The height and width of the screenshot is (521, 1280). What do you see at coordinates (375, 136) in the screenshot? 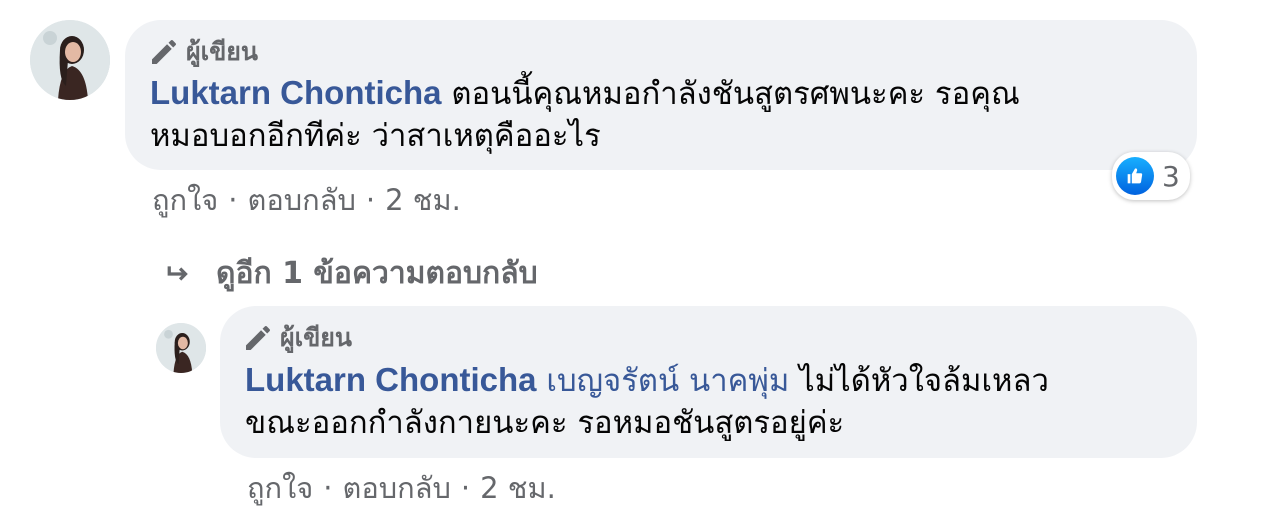
I see `comment-text-line2: หมอบอกอีกทีค่ะ ว่าสาเหตุคืออะไร` at bounding box center [375, 136].